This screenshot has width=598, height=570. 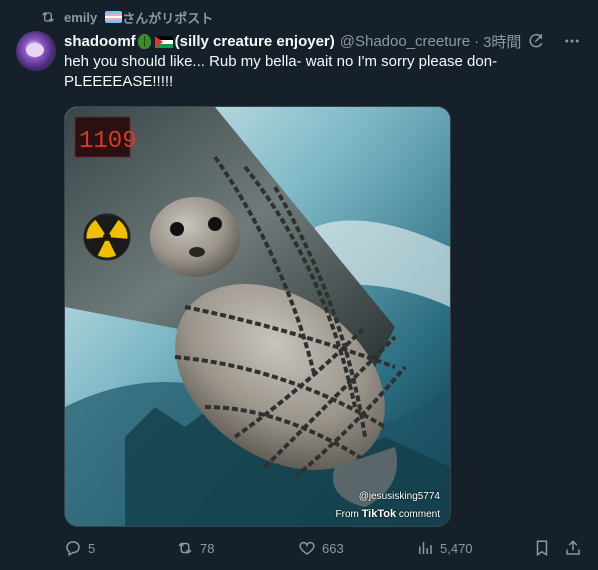 What do you see at coordinates (405, 41) in the screenshot?
I see `author-handle: @Shadoo_creeture` at bounding box center [405, 41].